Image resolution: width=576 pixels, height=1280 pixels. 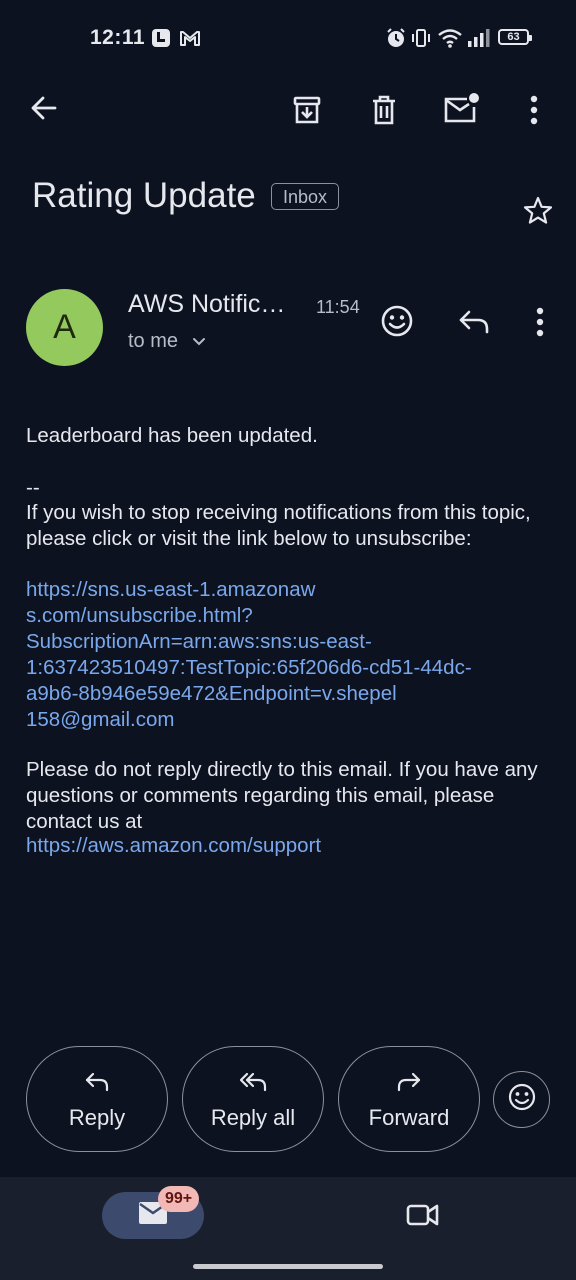 I want to click on status-bar: 12:11 63, so click(x=288, y=38).